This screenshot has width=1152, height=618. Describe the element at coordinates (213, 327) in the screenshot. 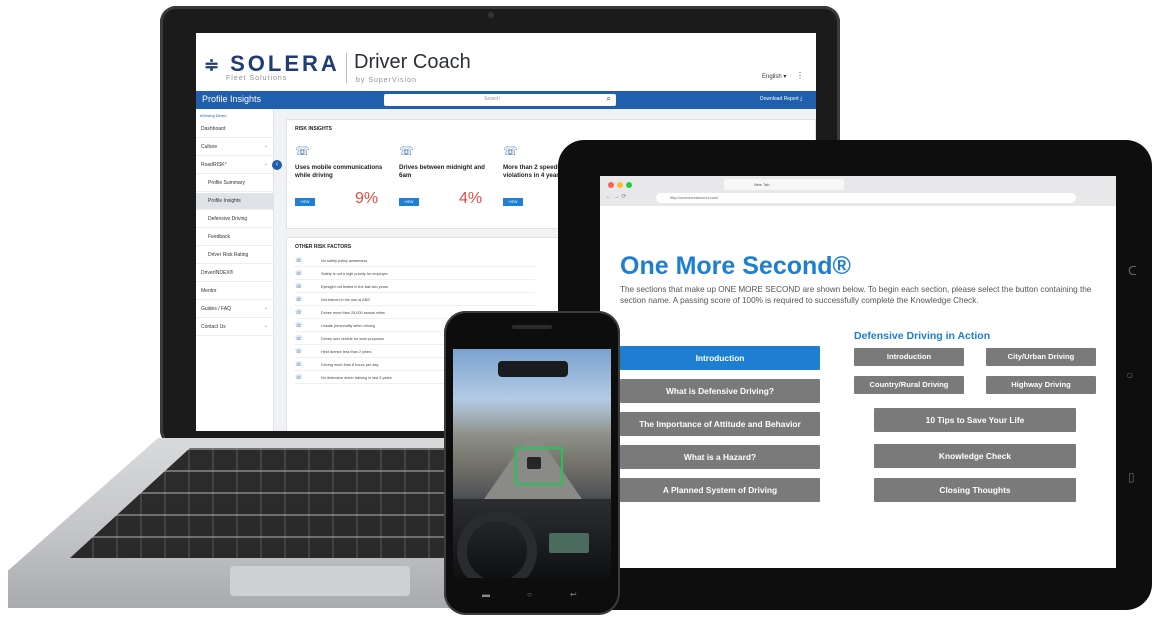

I see `sidebar-item-label: Contact Us` at that location.